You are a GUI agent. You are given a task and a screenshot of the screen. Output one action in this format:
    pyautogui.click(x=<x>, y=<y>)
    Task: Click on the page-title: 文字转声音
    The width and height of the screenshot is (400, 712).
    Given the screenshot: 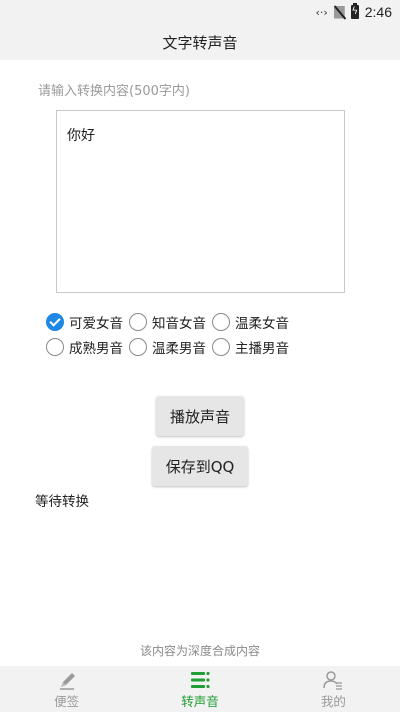 What is the action you would take?
    pyautogui.click(x=200, y=42)
    